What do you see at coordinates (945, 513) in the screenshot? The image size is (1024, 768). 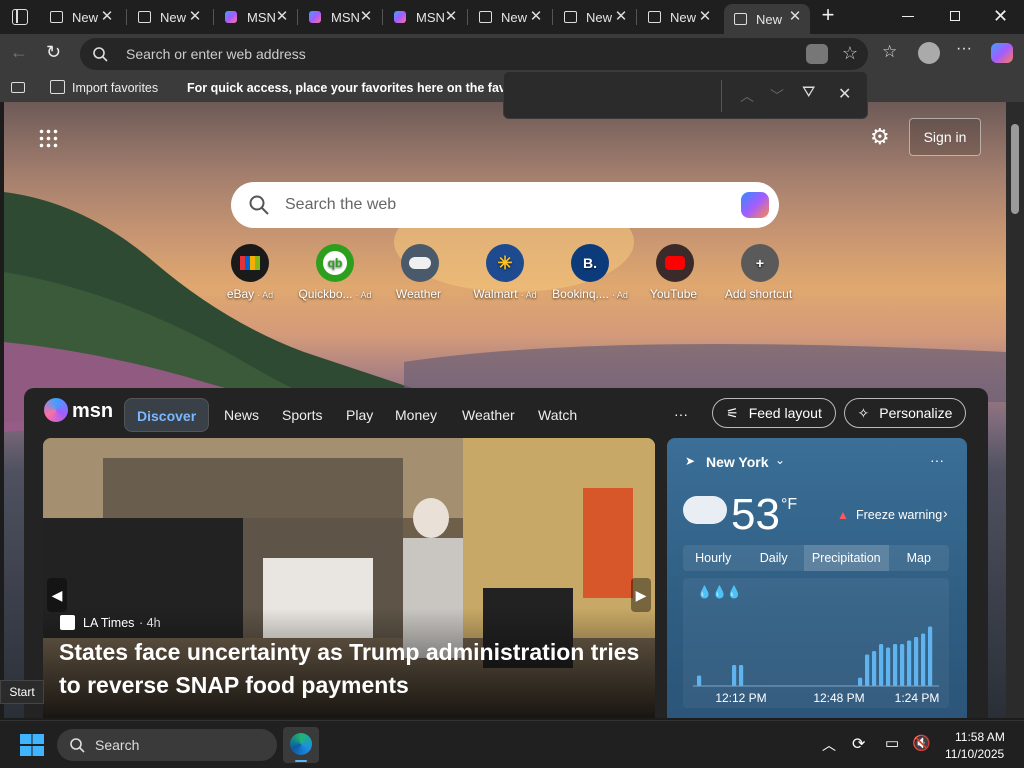 I see `chevron-right-icon: ›` at bounding box center [945, 513].